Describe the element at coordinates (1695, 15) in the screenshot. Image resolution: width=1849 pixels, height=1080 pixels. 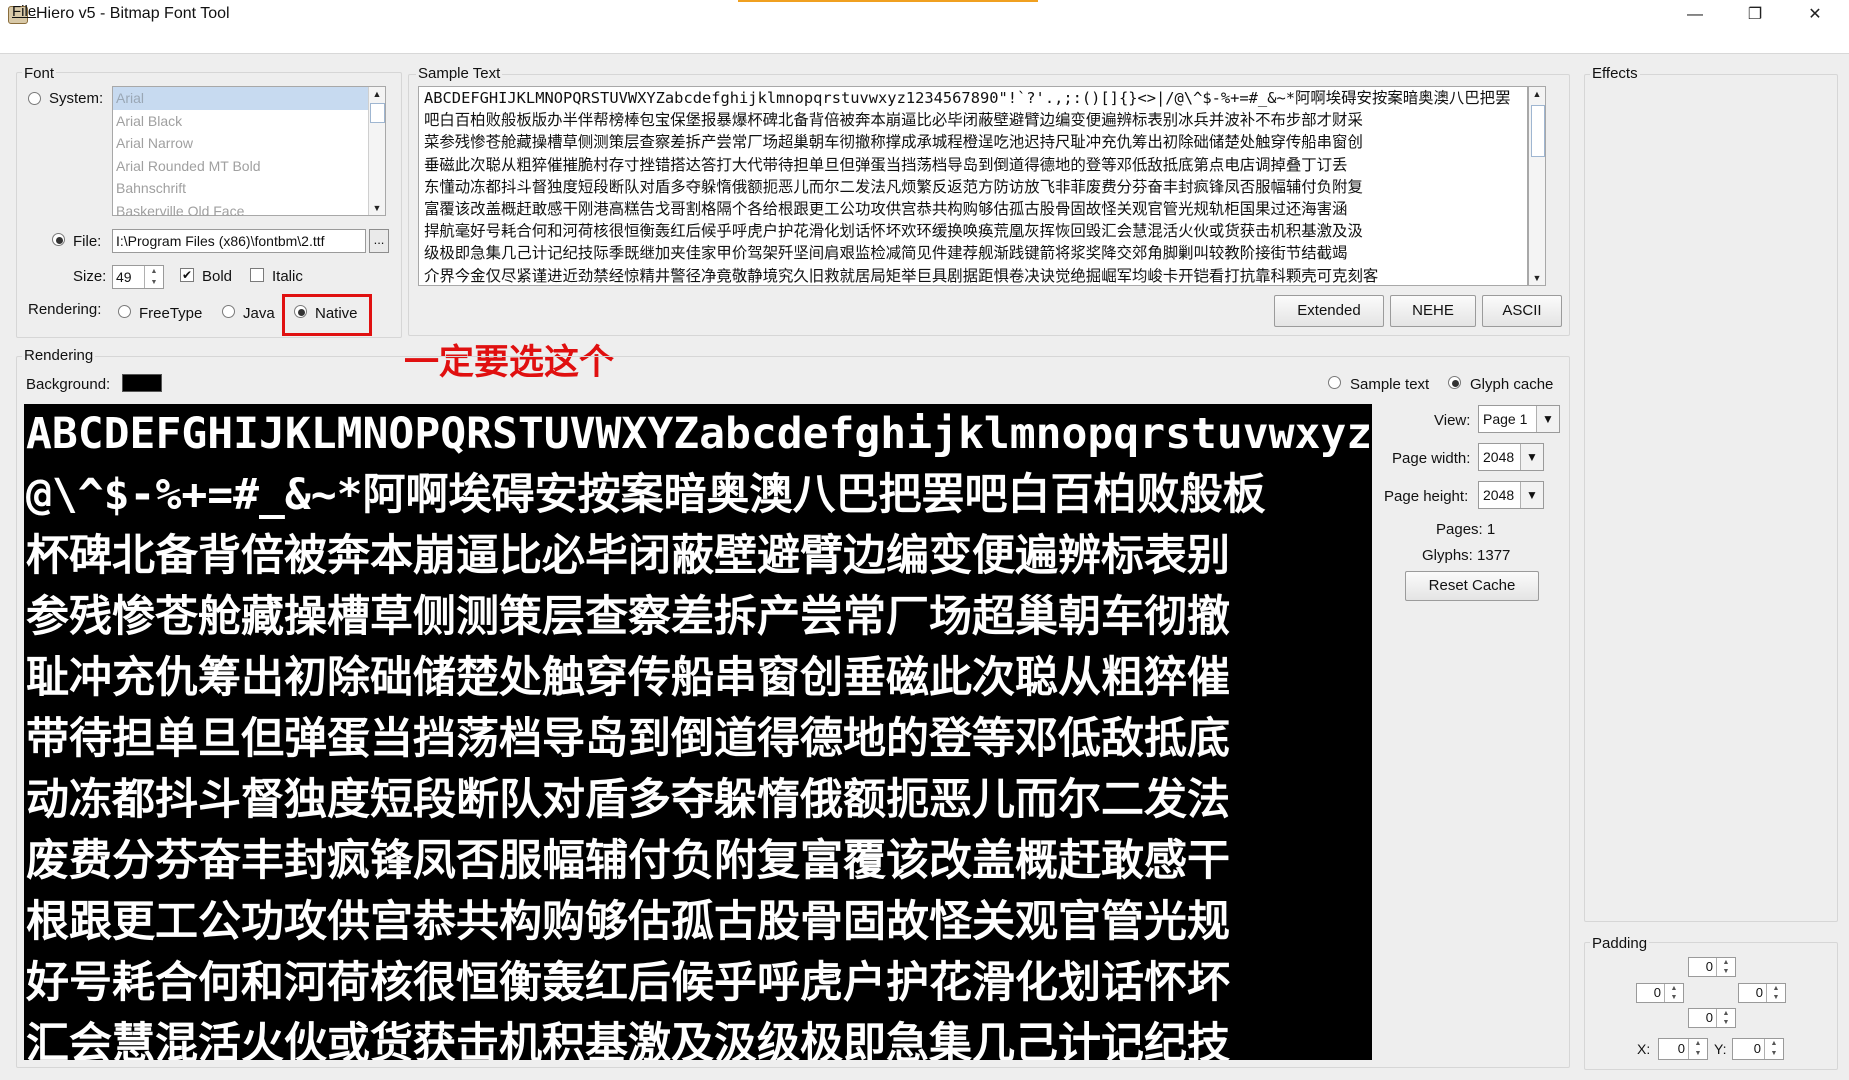
I see `minimize-button: —` at that location.